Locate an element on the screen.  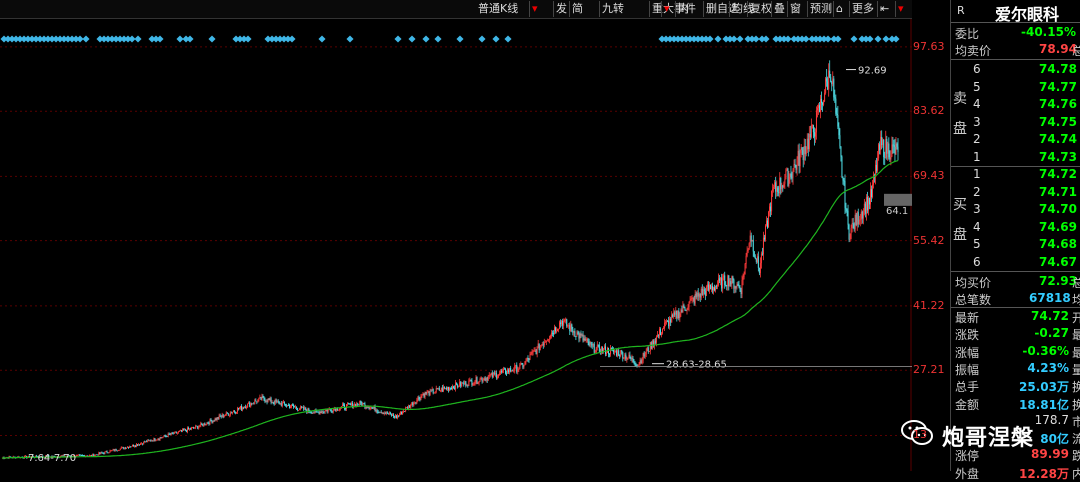
weibi-label: 委比 is located at coordinates (967, 34).